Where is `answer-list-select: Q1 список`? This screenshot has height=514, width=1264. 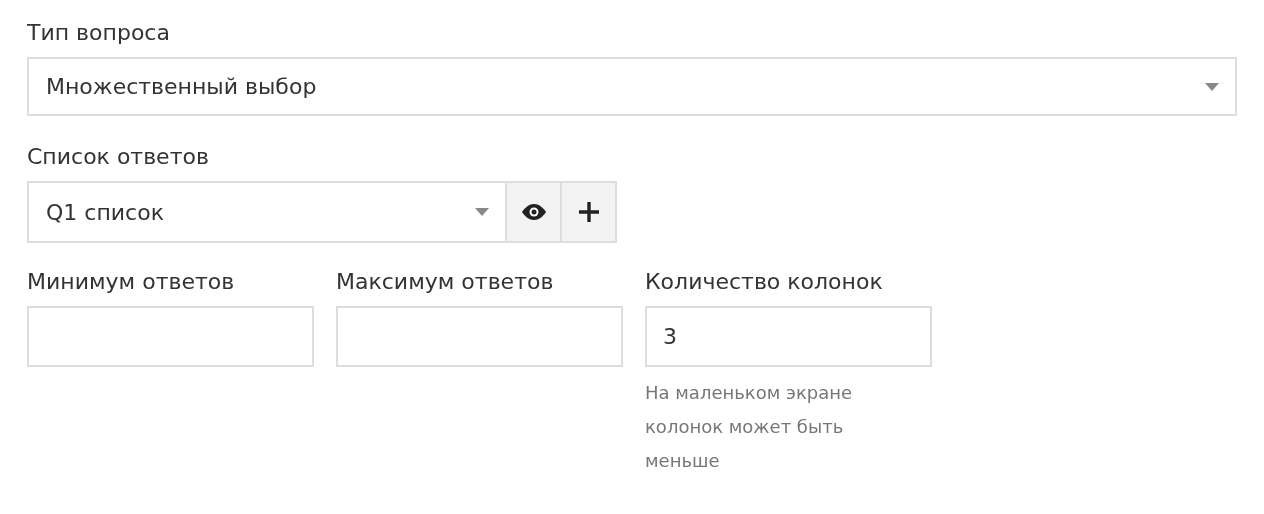 answer-list-select: Q1 список is located at coordinates (267, 212).